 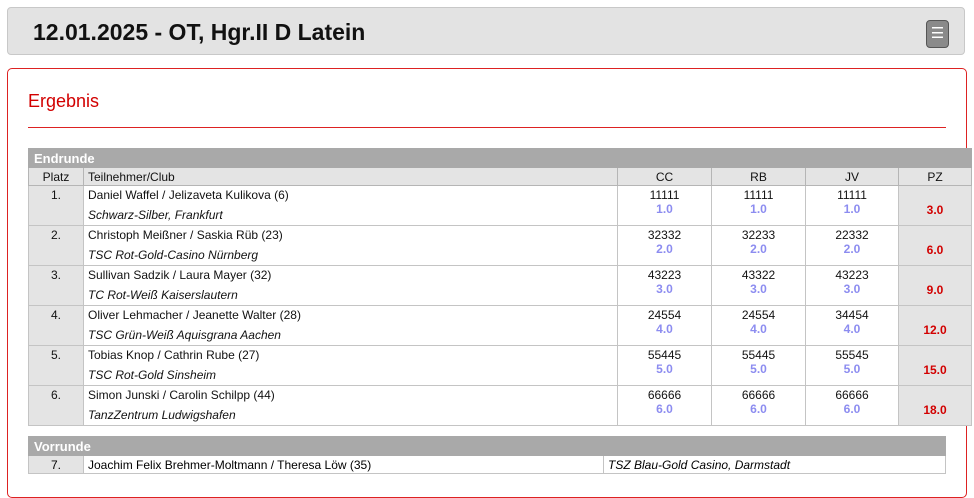 What do you see at coordinates (852, 409) in the screenshot?
I see `jv-score: 6.0` at bounding box center [852, 409].